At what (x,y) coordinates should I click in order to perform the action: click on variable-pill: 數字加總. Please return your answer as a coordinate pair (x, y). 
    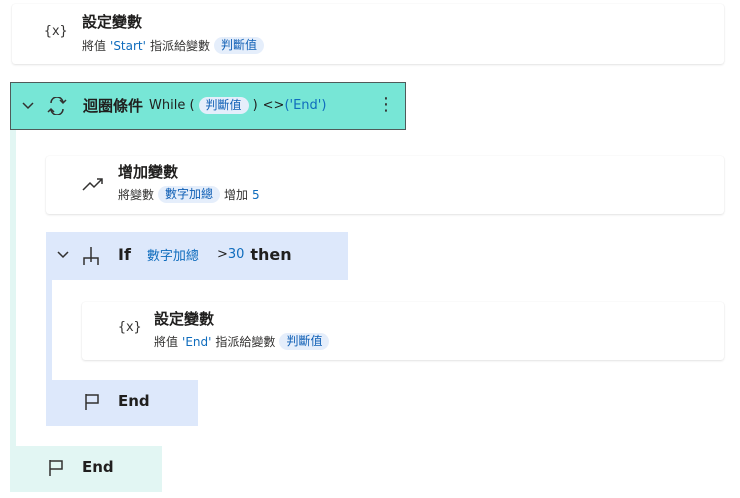
    Looking at the image, I should click on (189, 194).